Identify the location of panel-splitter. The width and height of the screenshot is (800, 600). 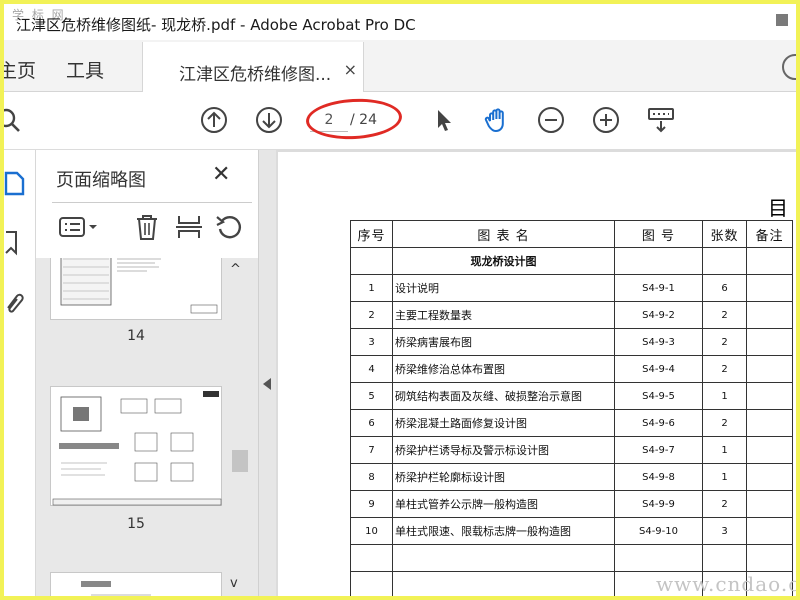
(267, 373).